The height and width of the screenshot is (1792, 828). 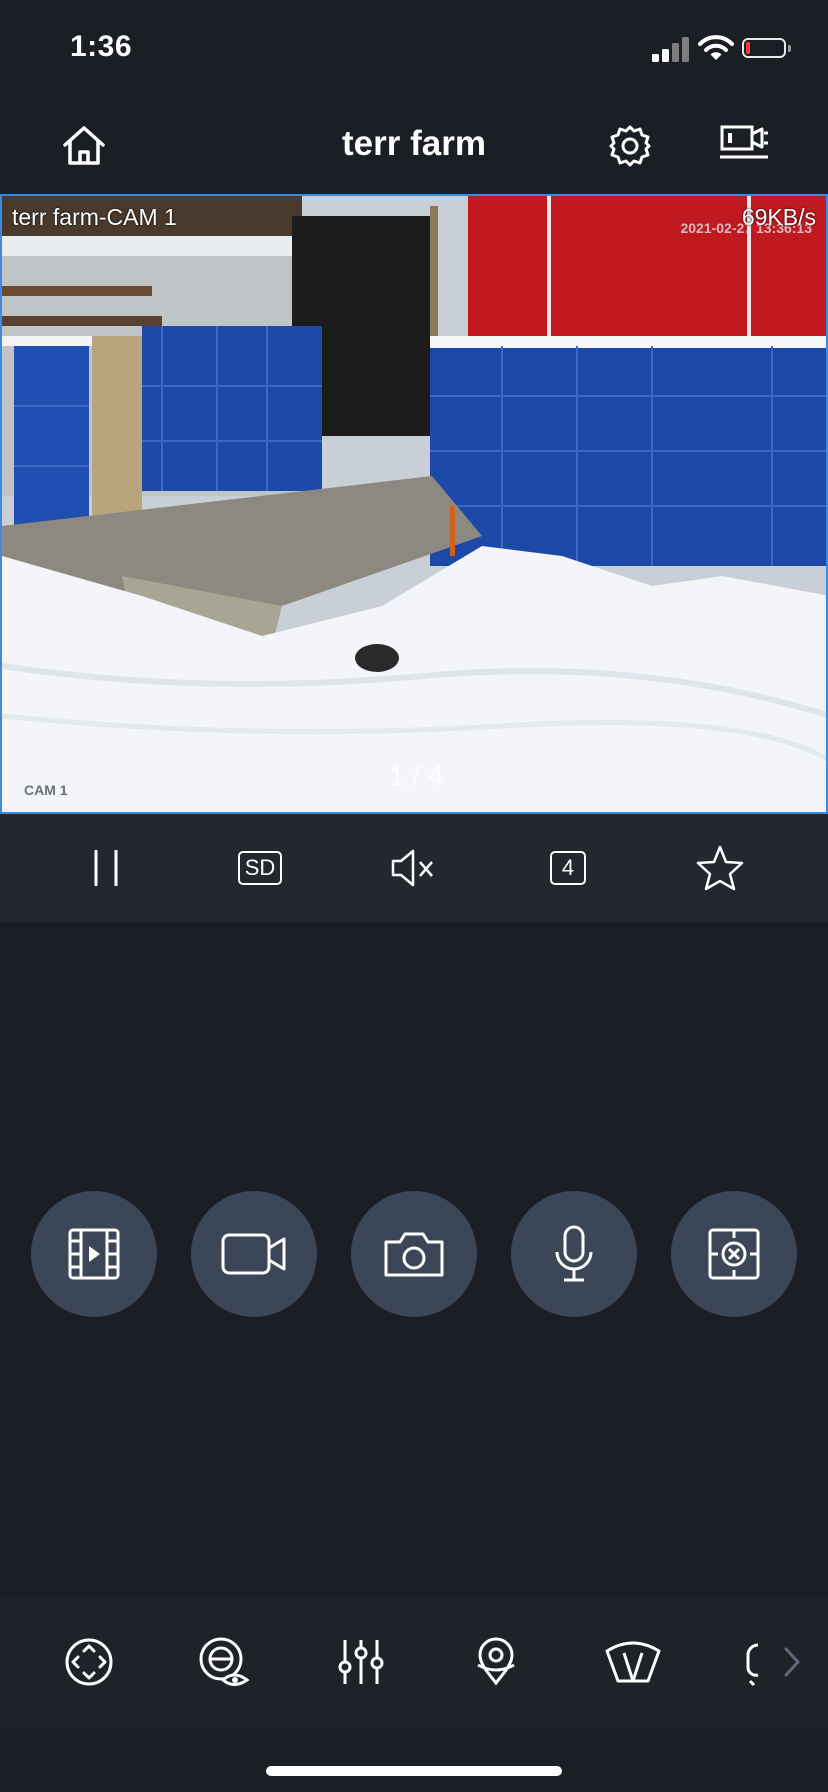 I want to click on more-tools-button, so click(x=751, y=1662).